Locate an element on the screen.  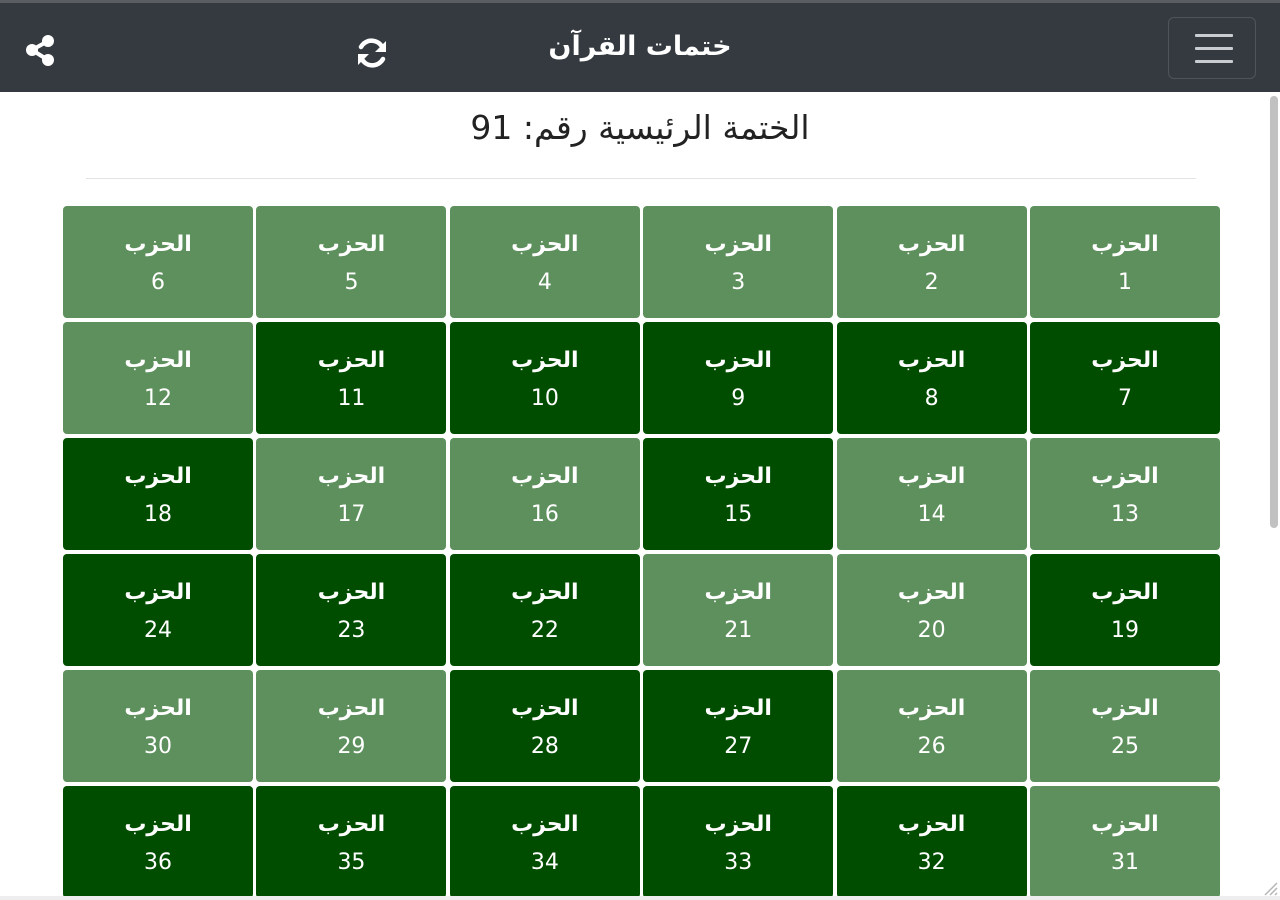
hizb-number: 10 is located at coordinates (544, 398).